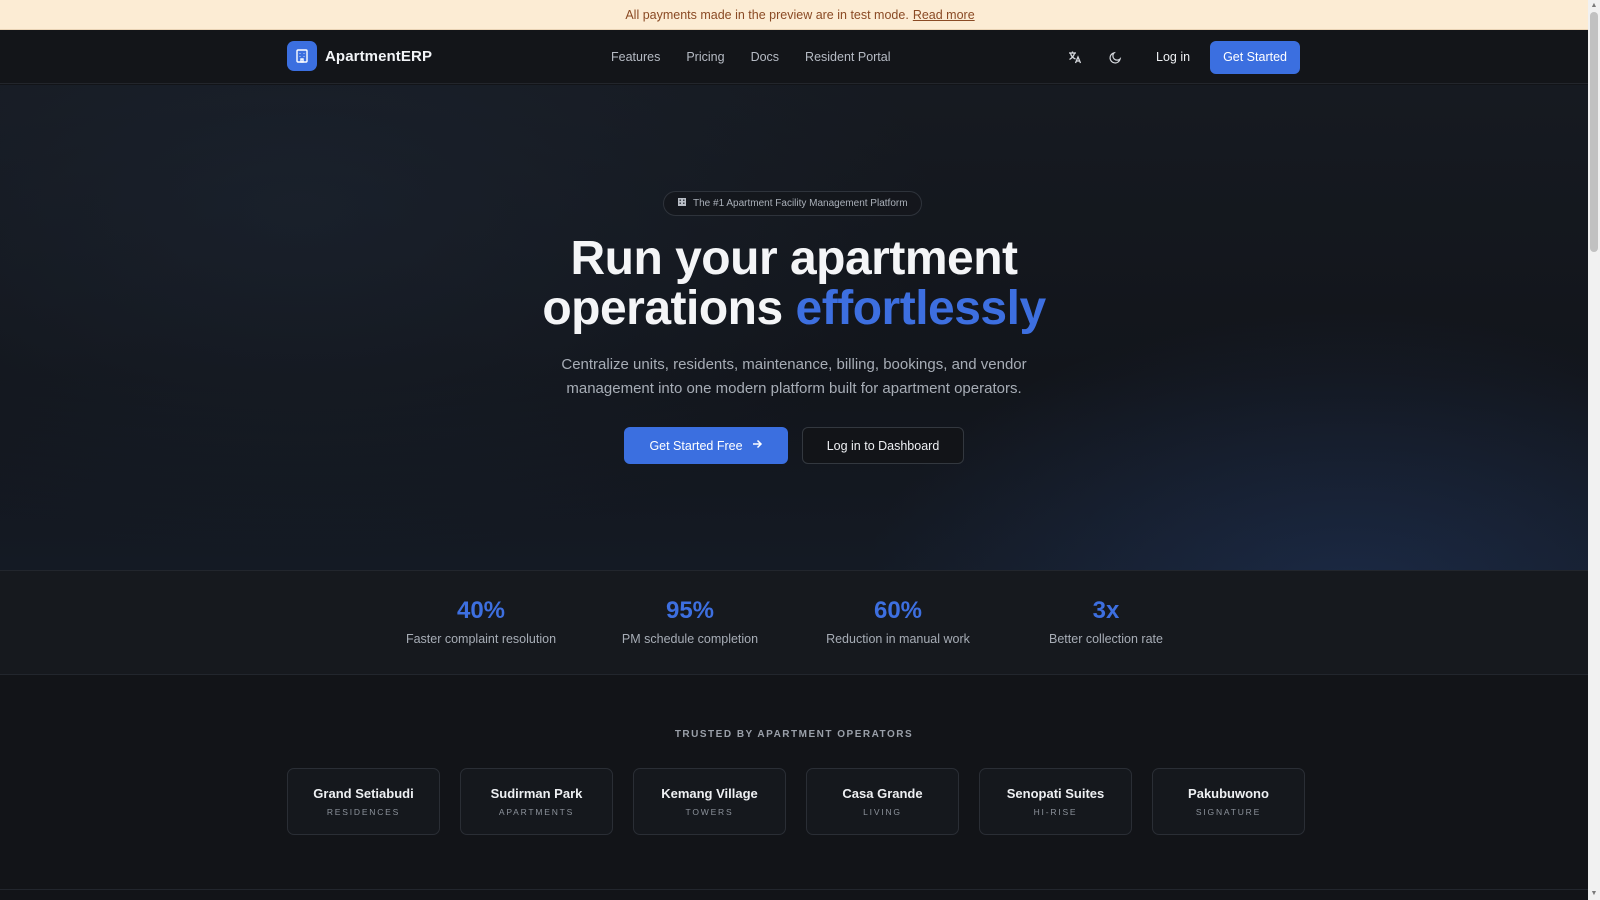 This screenshot has width=1600, height=900. Describe the element at coordinates (709, 793) in the screenshot. I see `operator-name: Kemang Village` at that location.